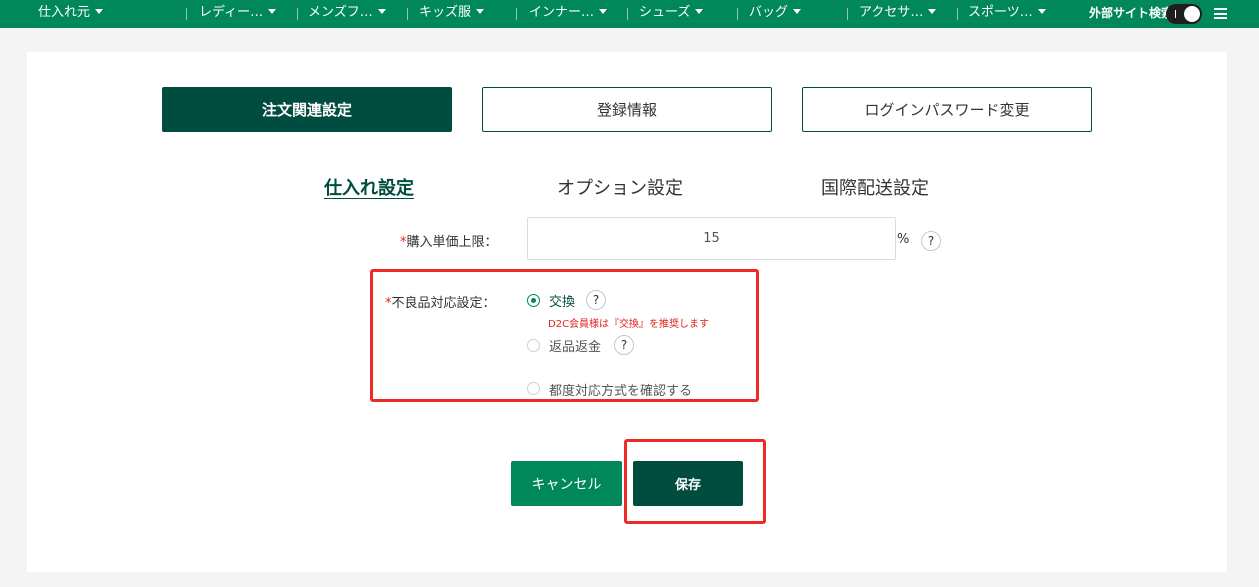 The height and width of the screenshot is (587, 1259). What do you see at coordinates (562, 300) in the screenshot?
I see `radio-exchange-label: 交換` at bounding box center [562, 300].